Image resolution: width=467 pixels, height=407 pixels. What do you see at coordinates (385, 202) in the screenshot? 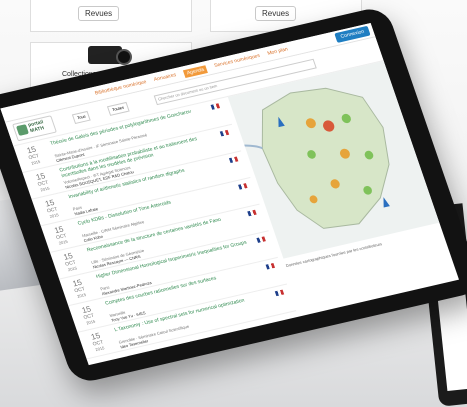
I see `map-pin-icon` at bounding box center [385, 202].